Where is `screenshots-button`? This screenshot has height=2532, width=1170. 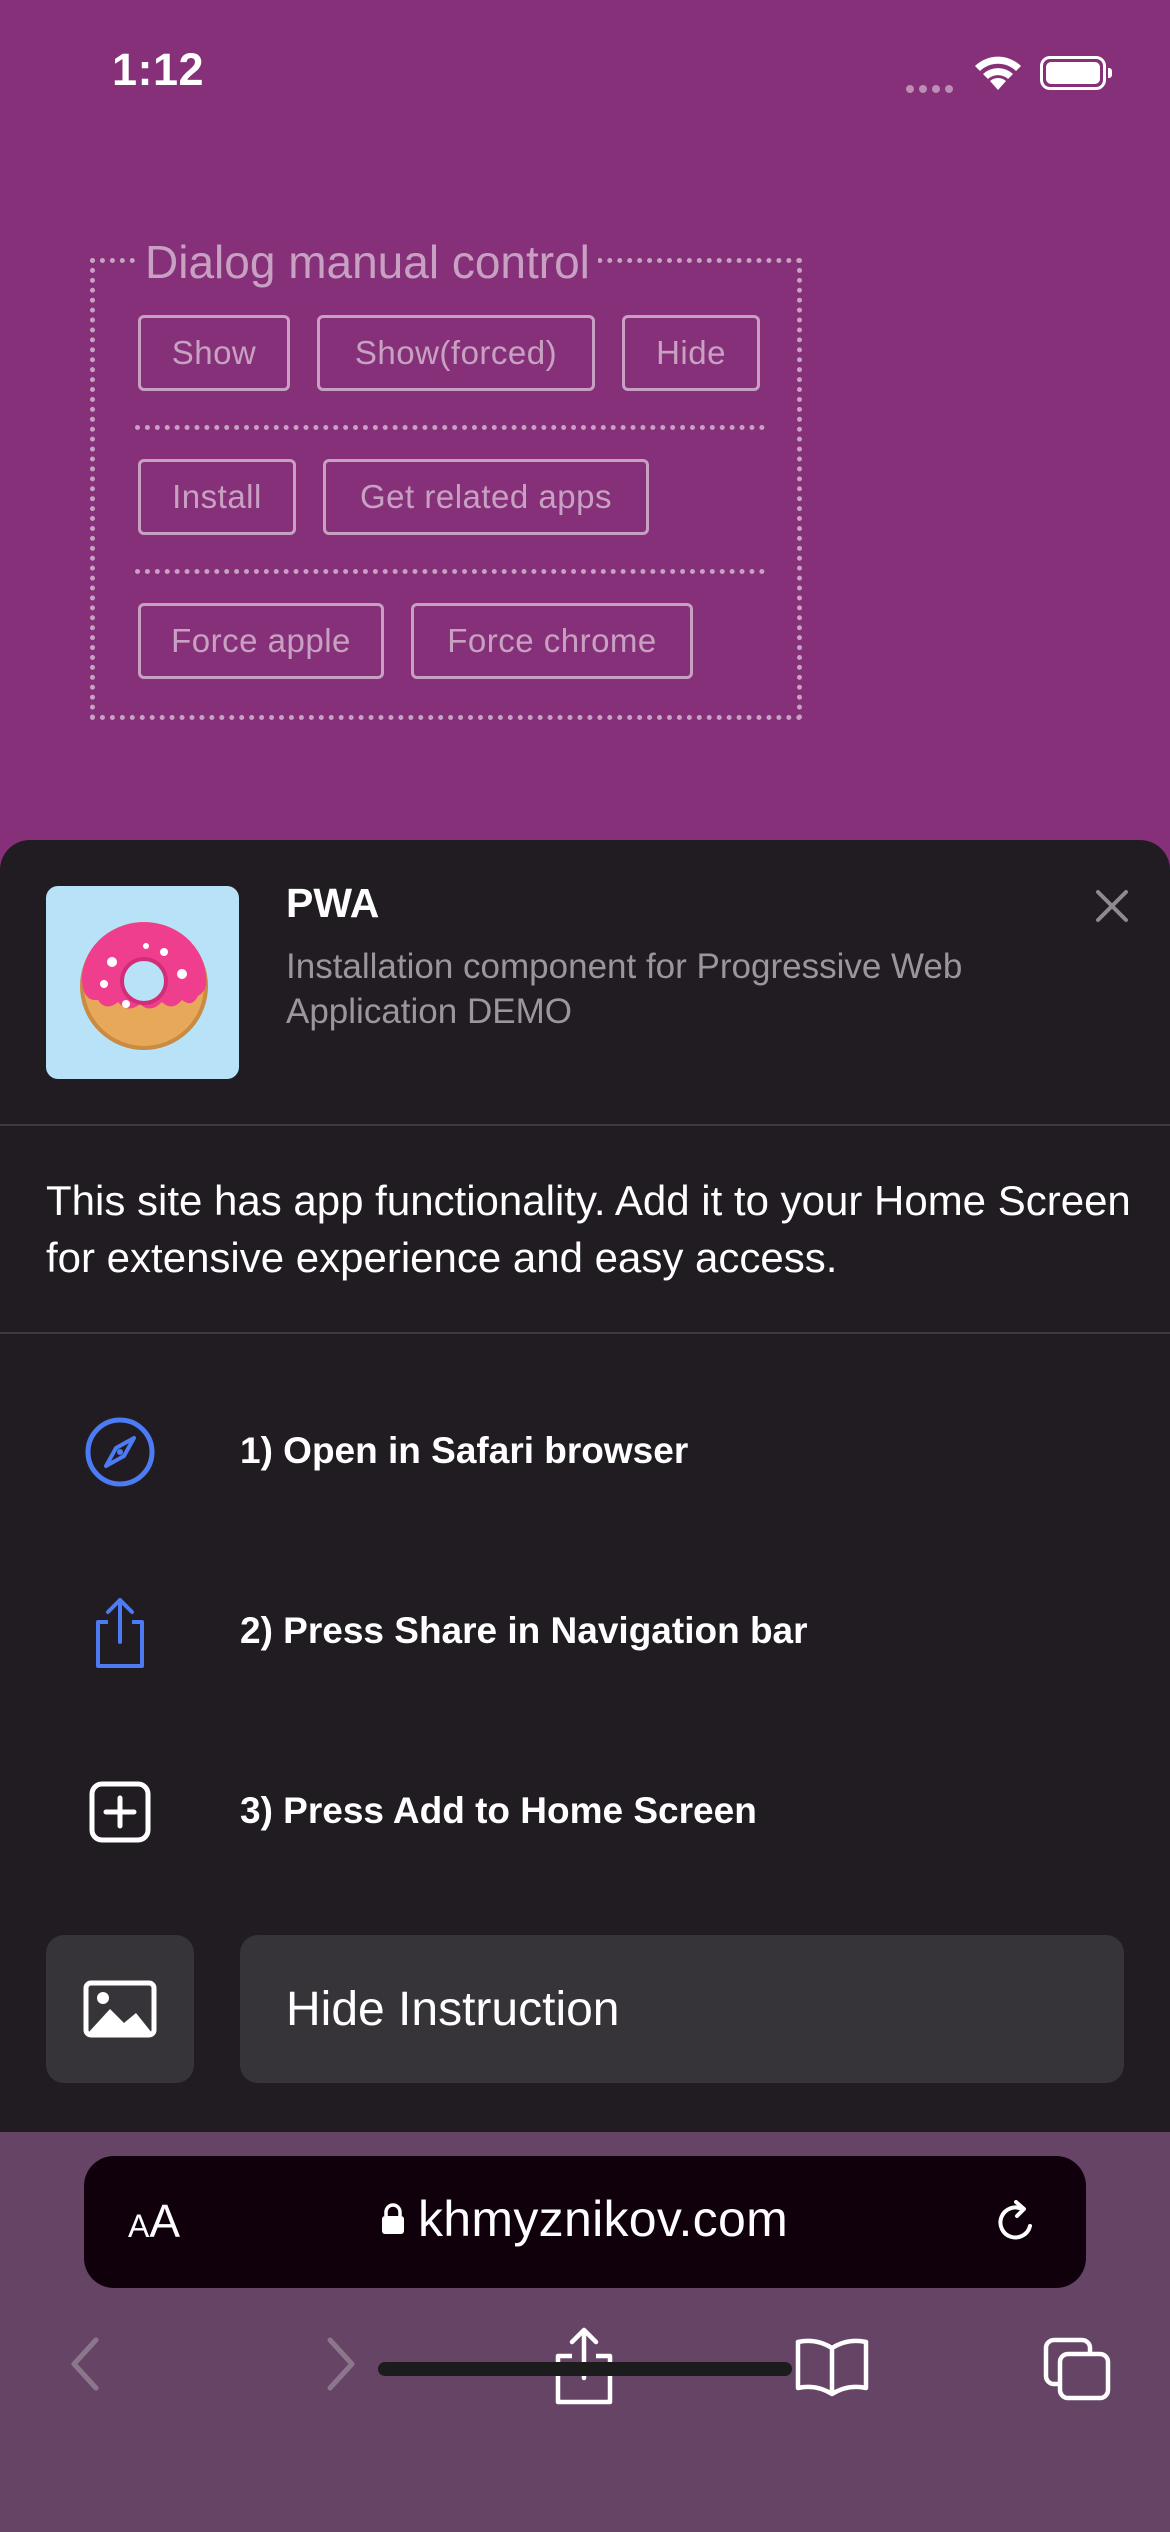
screenshots-button is located at coordinates (120, 2009).